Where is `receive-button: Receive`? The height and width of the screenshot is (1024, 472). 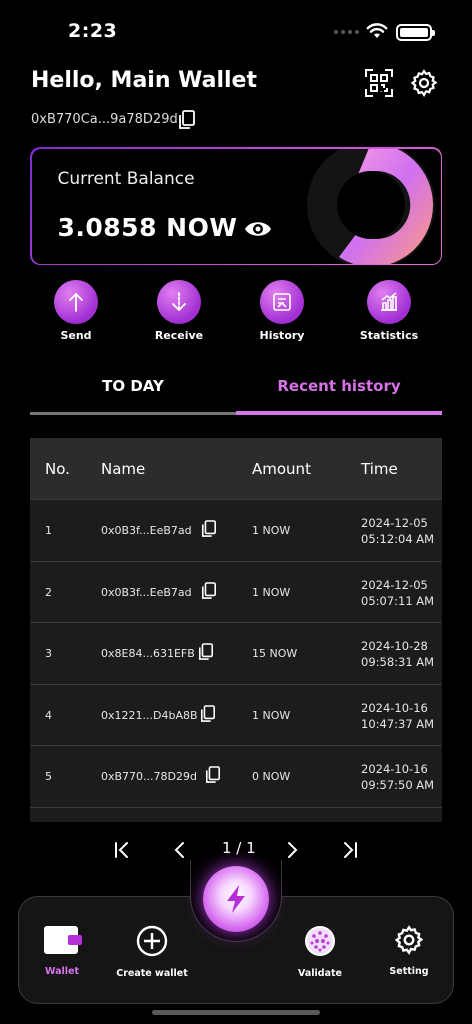 receive-button: Receive is located at coordinates (179, 311).